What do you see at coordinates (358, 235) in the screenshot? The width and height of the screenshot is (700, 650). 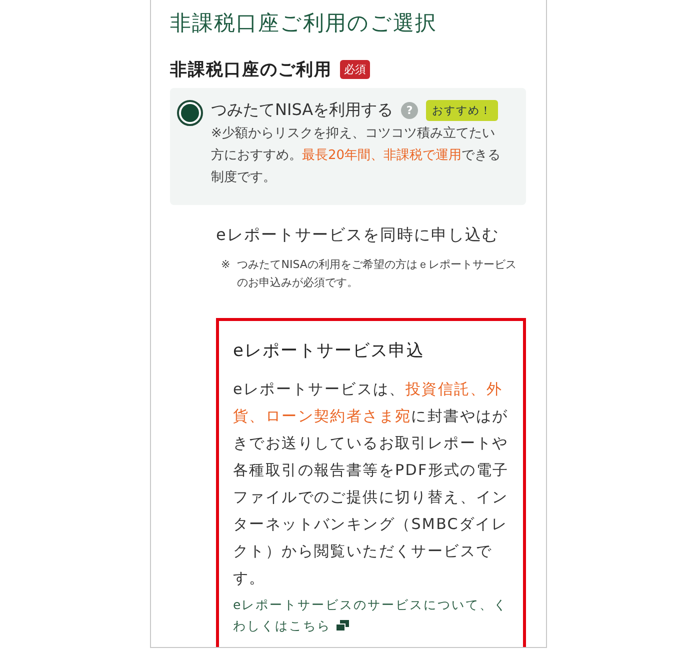 I see `ereport-label: eレポートサービスを同時に申し込む` at bounding box center [358, 235].